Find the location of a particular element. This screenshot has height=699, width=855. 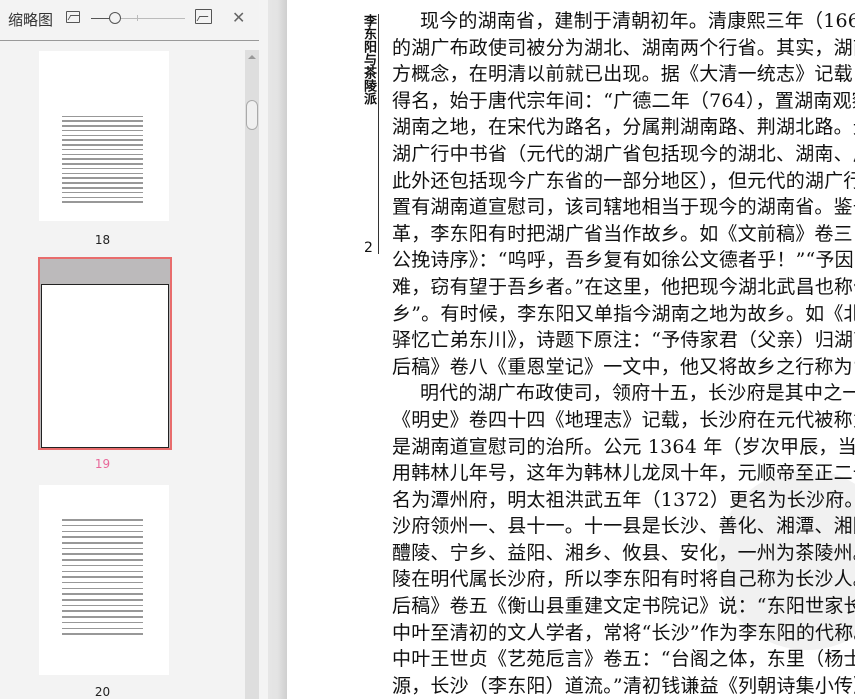

text-line: 中叶至清初的文人学者，常将“长沙”作为李东阳的代称。如明 is located at coordinates (623, 632).